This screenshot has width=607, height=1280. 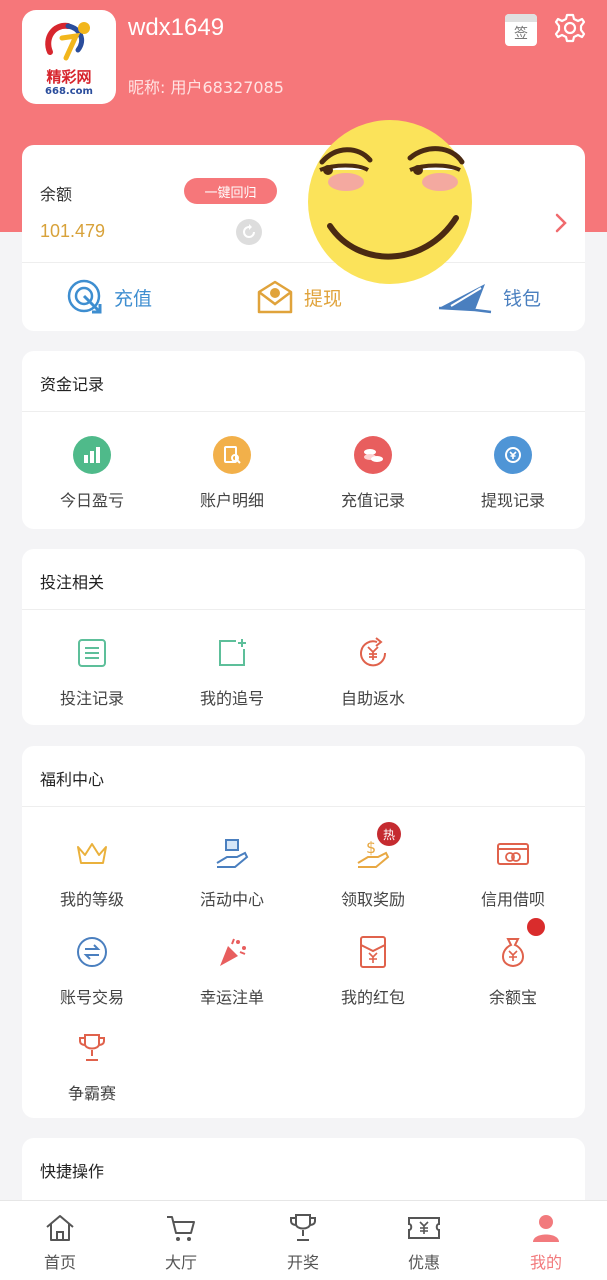 I want to click on gift-hand-icon, so click(x=232, y=854).